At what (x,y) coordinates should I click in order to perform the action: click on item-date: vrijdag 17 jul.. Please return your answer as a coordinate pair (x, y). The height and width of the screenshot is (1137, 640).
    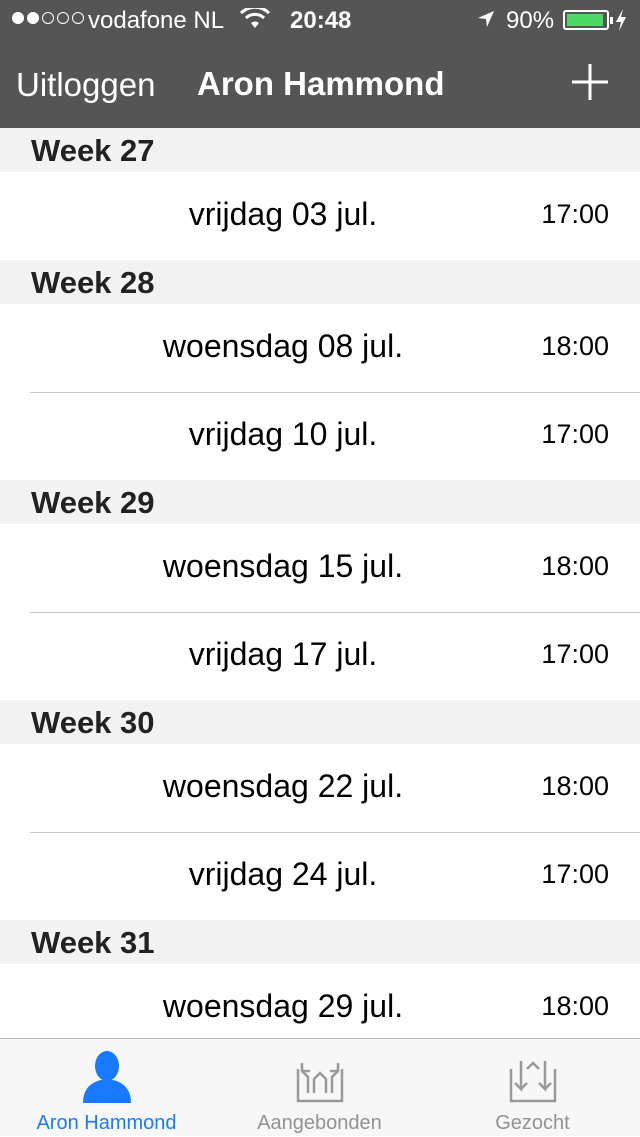
    Looking at the image, I should click on (283, 654).